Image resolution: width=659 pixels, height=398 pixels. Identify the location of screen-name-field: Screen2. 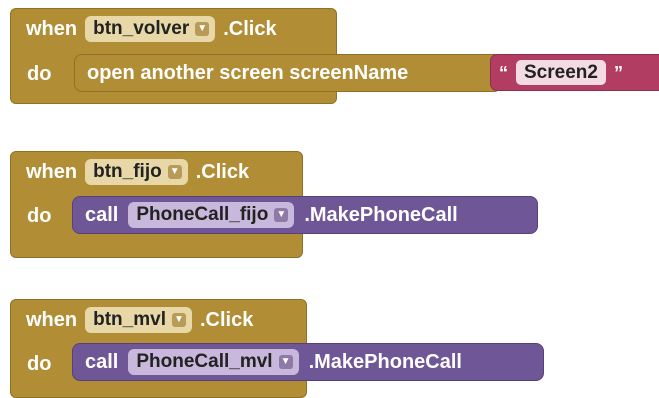
(561, 72).